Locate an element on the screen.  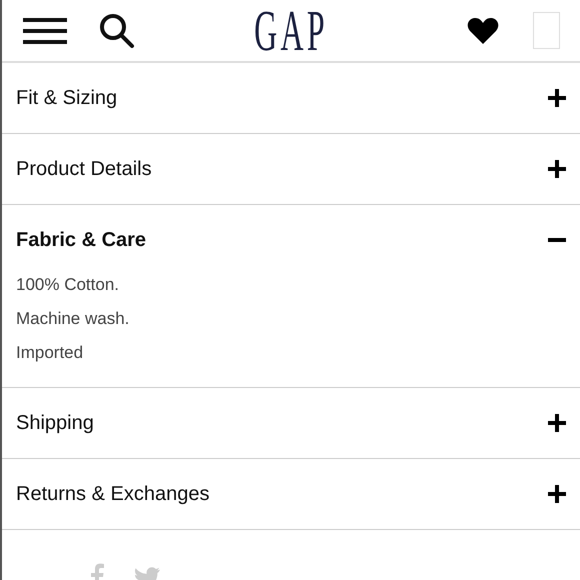
accordion-header: Fabric & Care is located at coordinates (291, 240).